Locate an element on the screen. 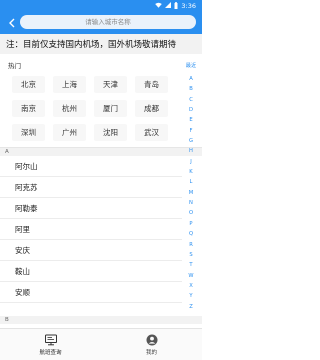 Image resolution: width=320 pixels, height=360 pixels. index-item: M is located at coordinates (191, 193).